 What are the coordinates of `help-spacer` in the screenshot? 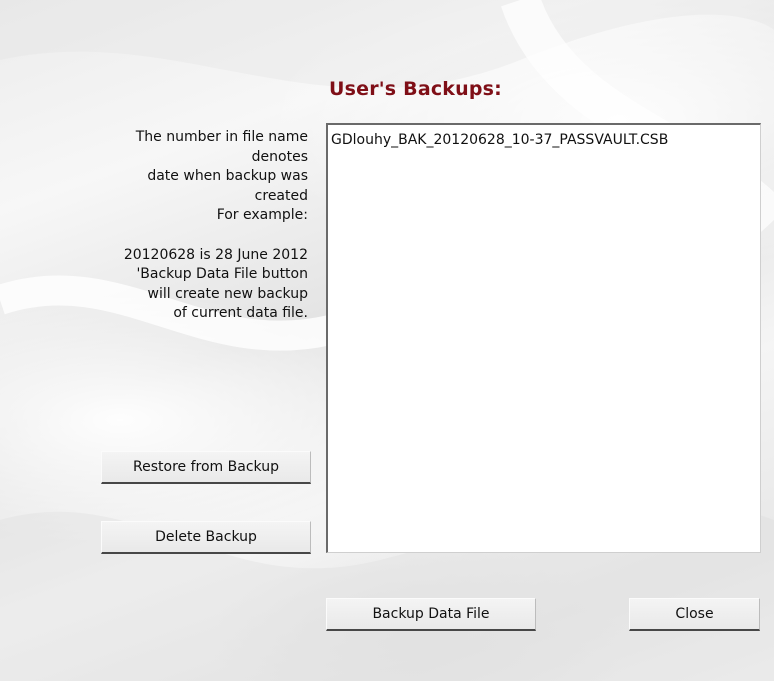 It's located at (178, 236).